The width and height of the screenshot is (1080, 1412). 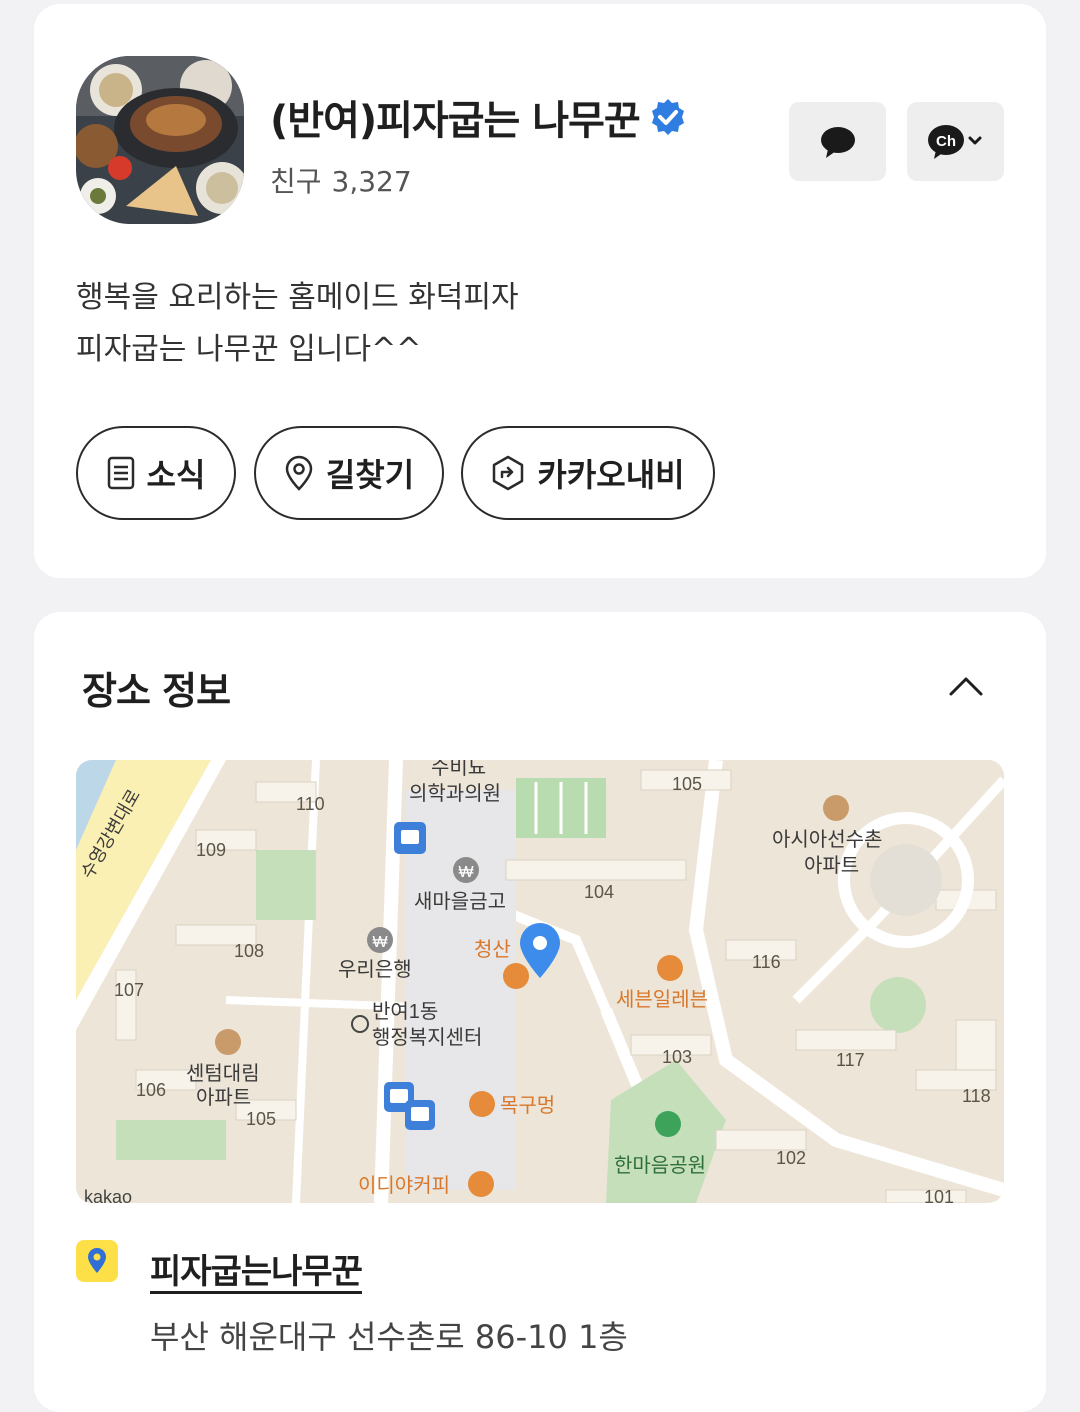 What do you see at coordinates (492, 949) in the screenshot?
I see `map-label: 청산` at bounding box center [492, 949].